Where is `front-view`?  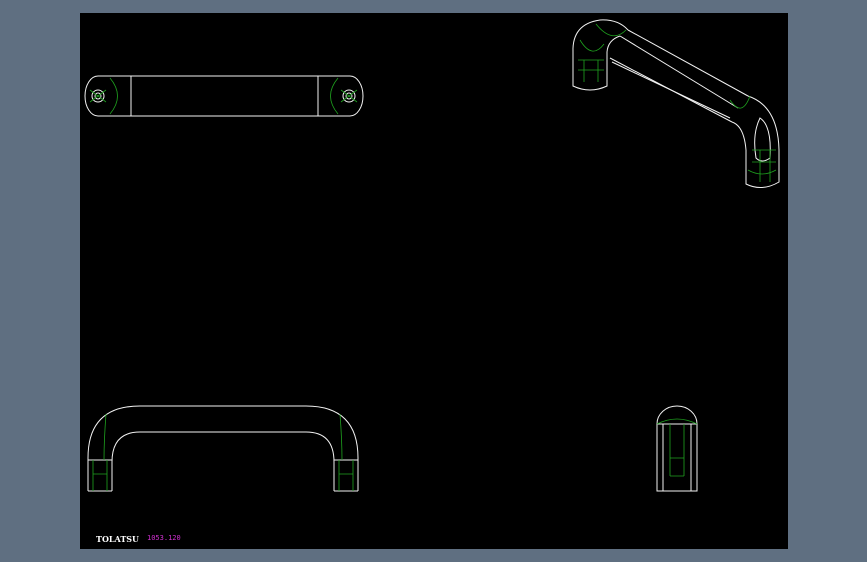 front-view is located at coordinates (223, 448).